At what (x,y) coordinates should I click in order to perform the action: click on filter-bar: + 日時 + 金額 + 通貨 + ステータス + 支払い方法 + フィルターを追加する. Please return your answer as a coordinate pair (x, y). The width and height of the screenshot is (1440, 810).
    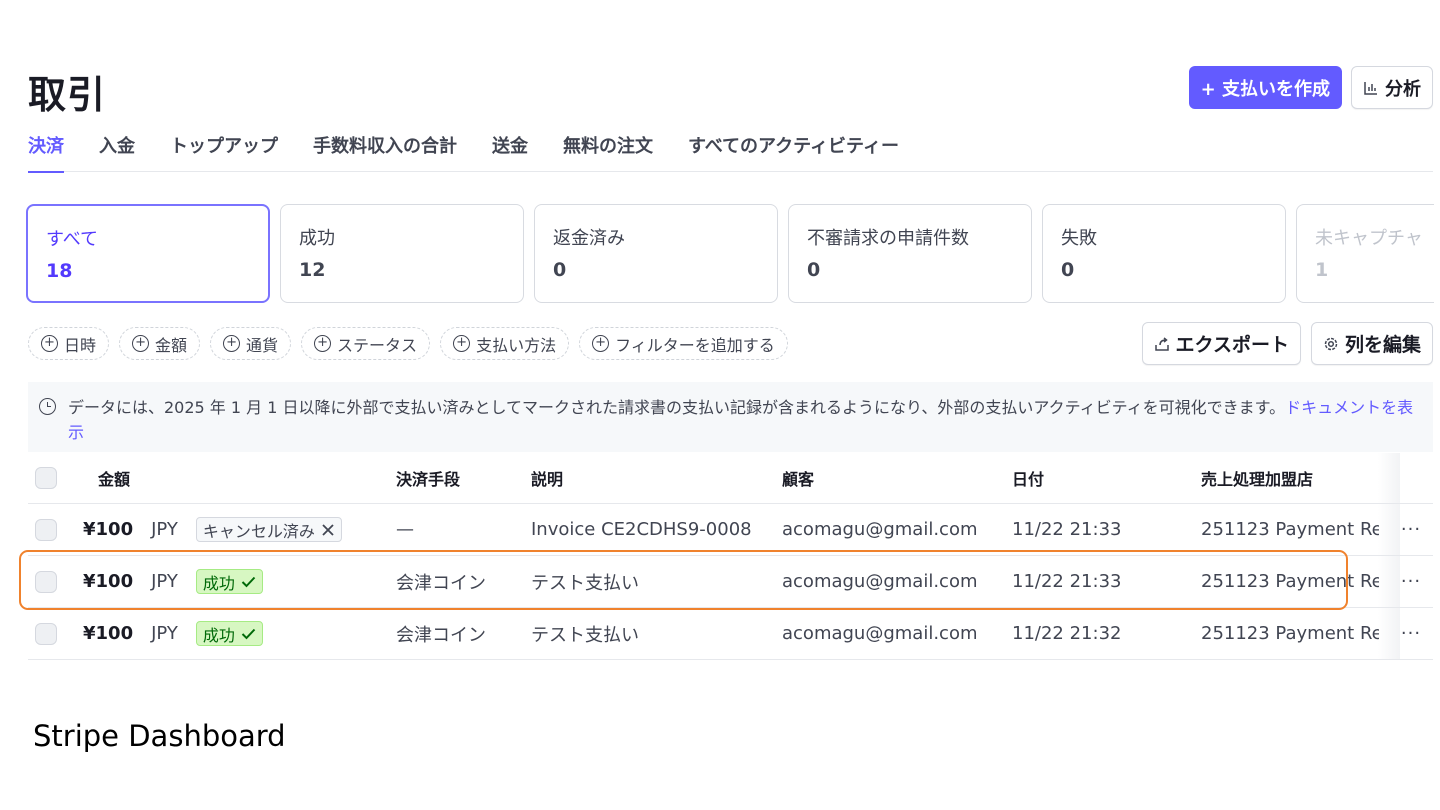
    Looking at the image, I should click on (408, 343).